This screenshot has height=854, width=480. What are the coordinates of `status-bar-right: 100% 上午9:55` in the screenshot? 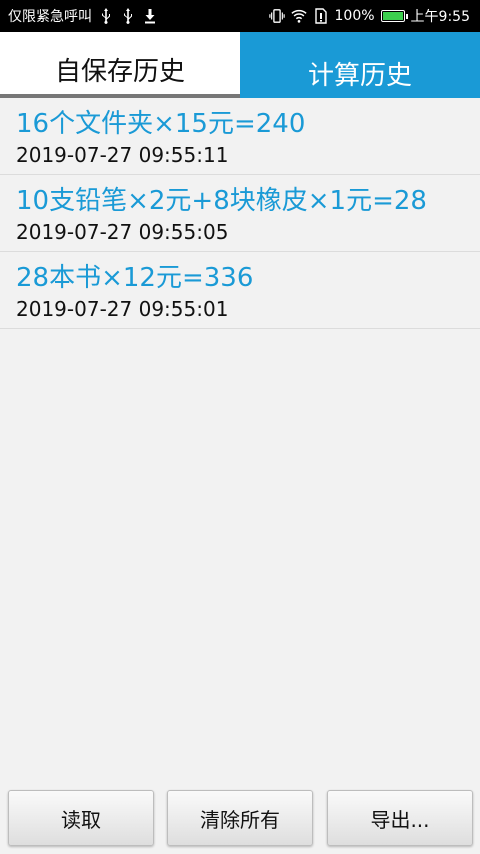 It's located at (369, 16).